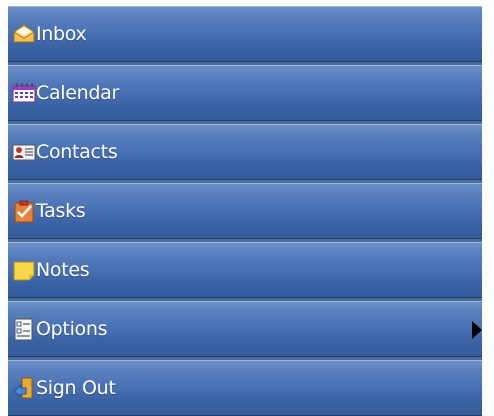 Image resolution: width=494 pixels, height=416 pixels. Describe the element at coordinates (77, 152) in the screenshot. I see `menu-item-label: Contacts` at that location.